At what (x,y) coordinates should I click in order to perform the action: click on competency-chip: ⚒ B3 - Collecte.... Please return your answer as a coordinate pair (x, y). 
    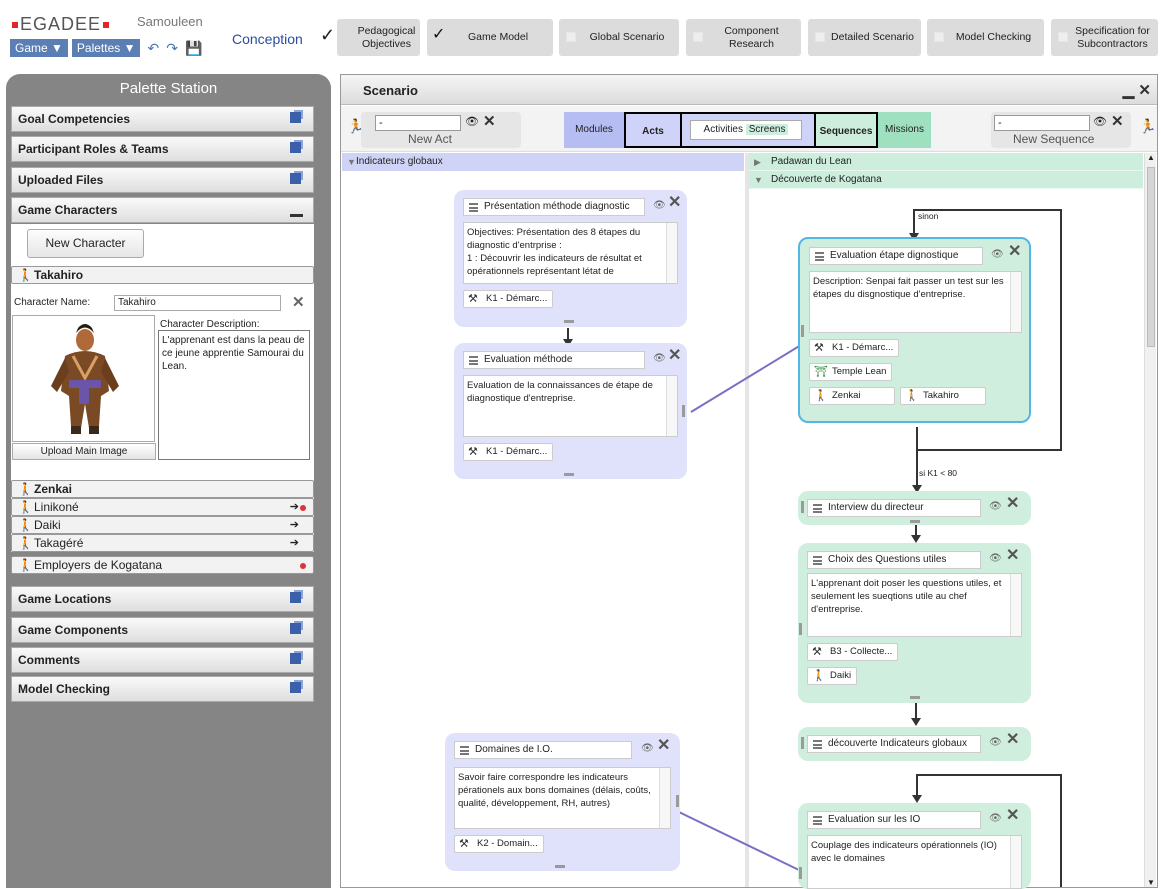
    Looking at the image, I should click on (853, 652).